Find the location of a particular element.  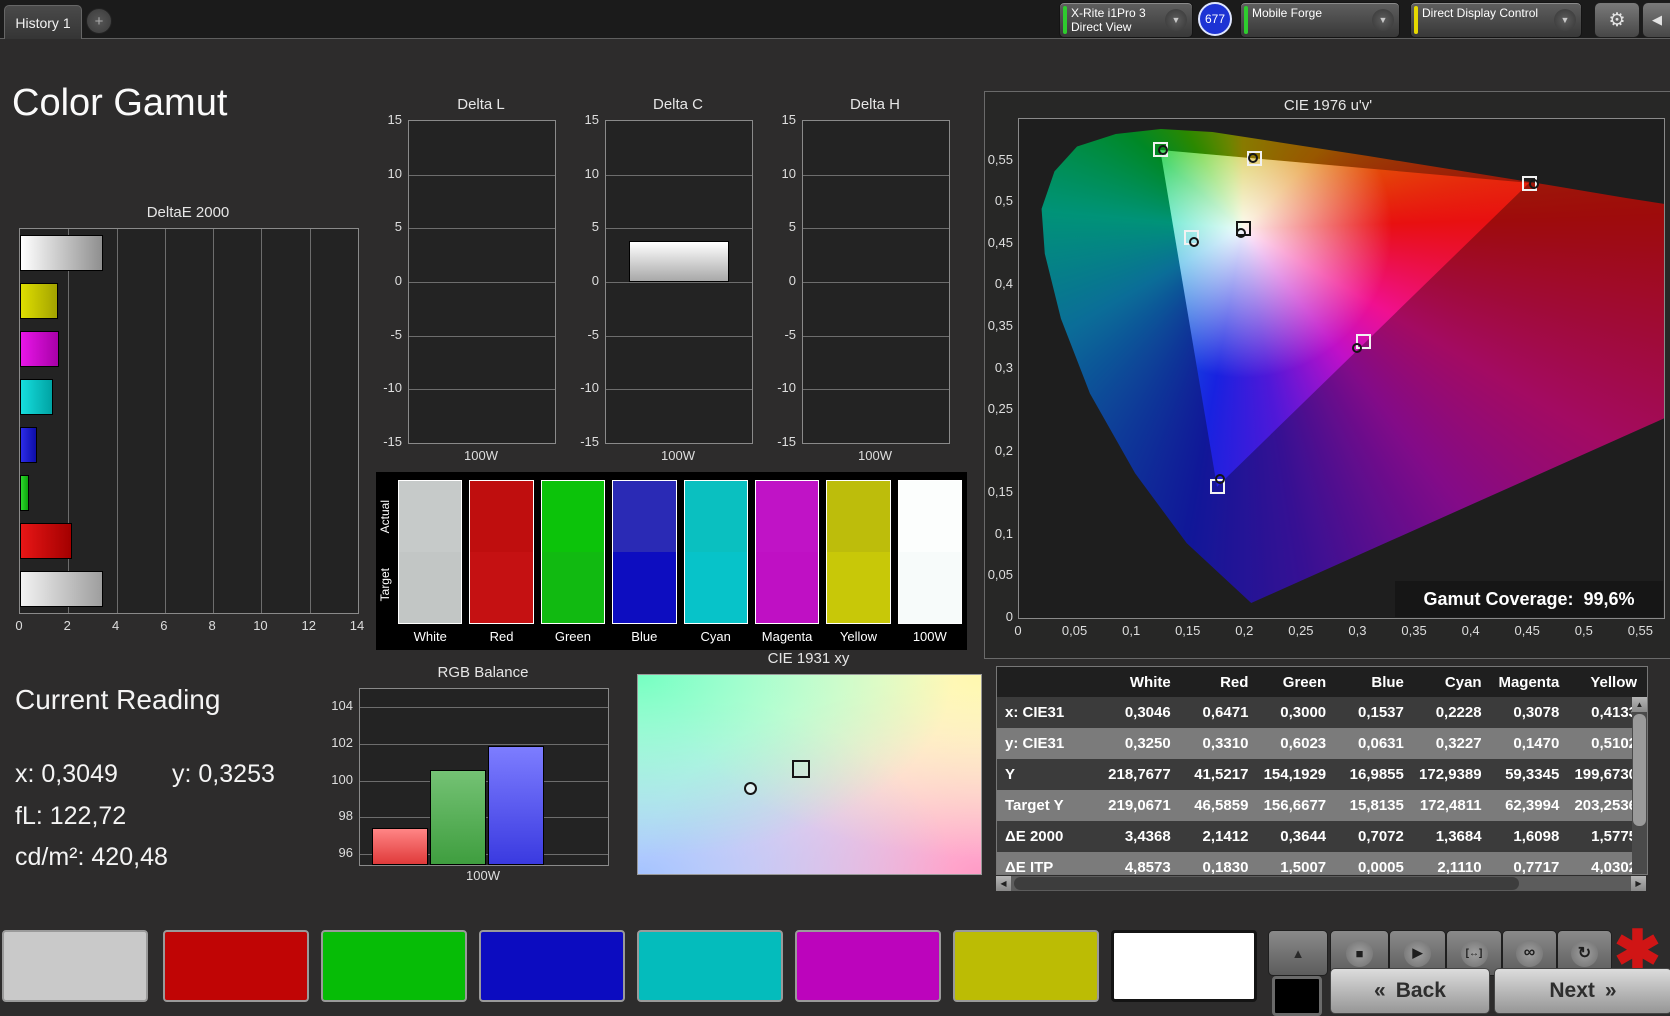

blue-measured-marker is located at coordinates (1219, 478).